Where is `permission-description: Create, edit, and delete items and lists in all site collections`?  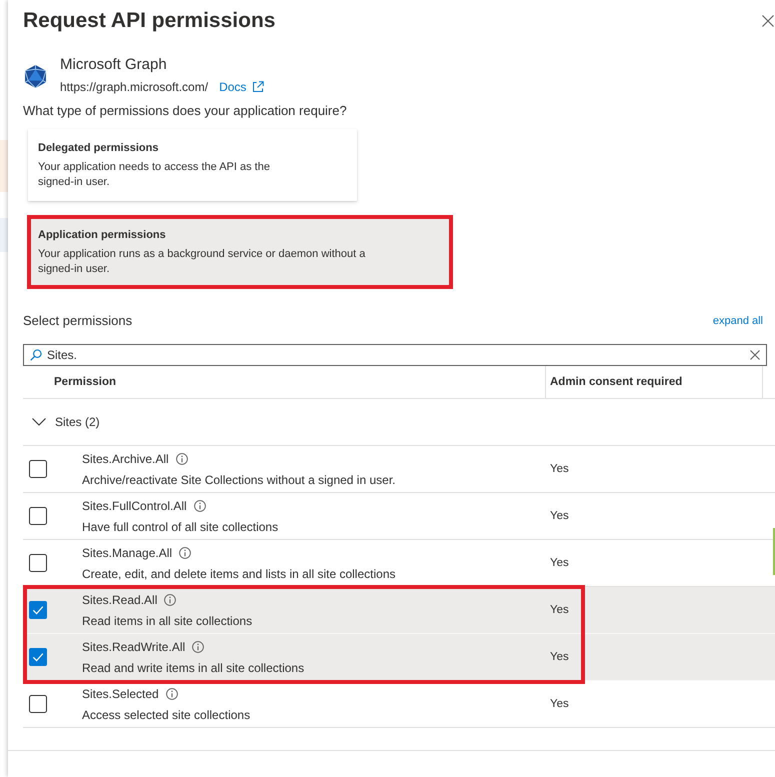 permission-description: Create, edit, and delete items and lists in all site collections is located at coordinates (239, 574).